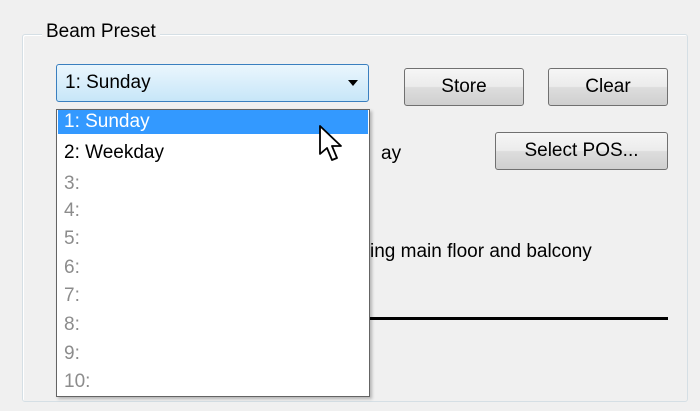  What do you see at coordinates (608, 87) in the screenshot?
I see `clear-button: Clear` at bounding box center [608, 87].